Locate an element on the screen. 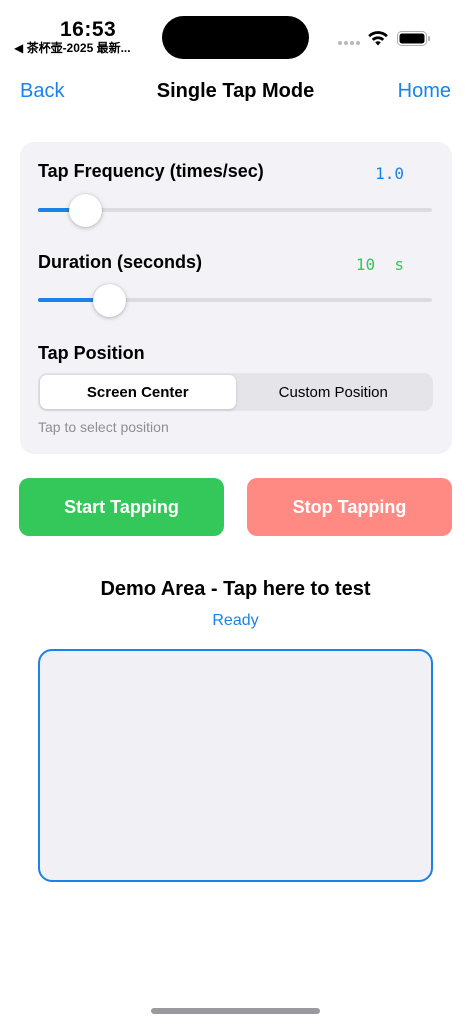 This screenshot has height=1024, width=471. position-segmented-control: Screen Center Custom Position is located at coordinates (235, 392).